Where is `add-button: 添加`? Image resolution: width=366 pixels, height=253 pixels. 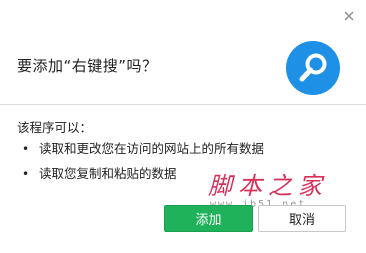 add-button: 添加 is located at coordinates (208, 218).